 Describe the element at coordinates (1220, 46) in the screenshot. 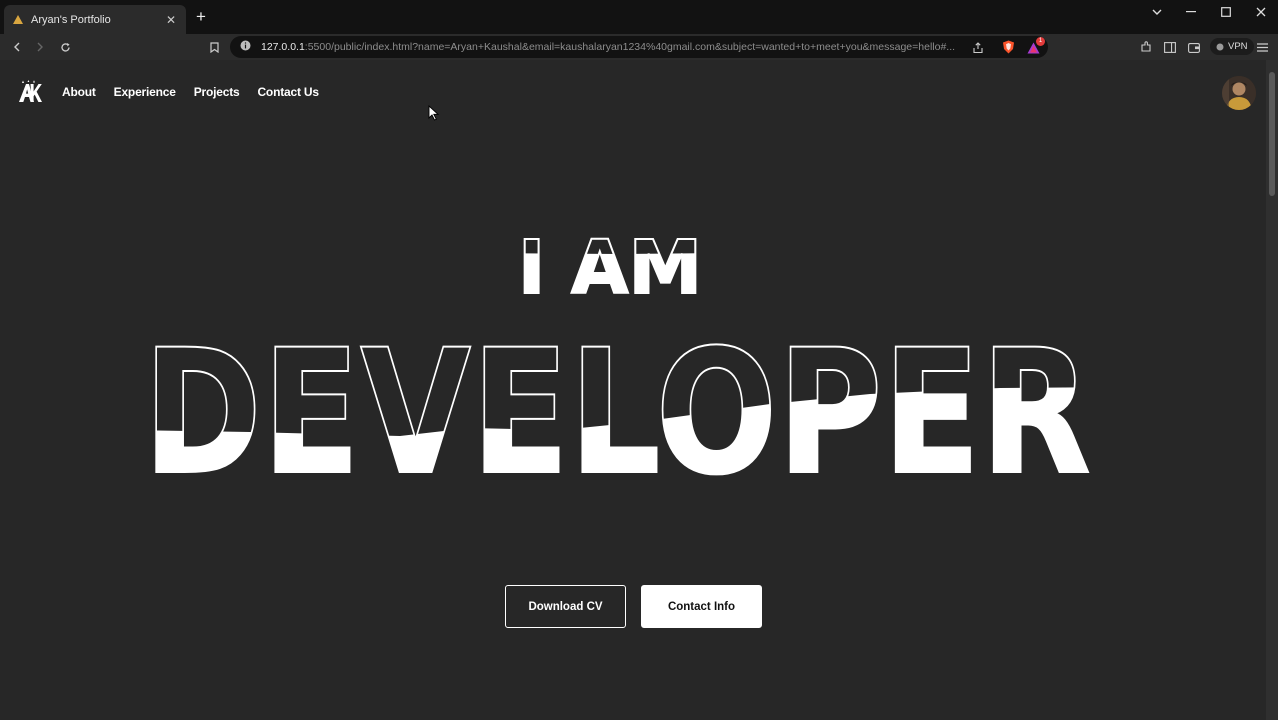

I see `vpn-icon` at that location.